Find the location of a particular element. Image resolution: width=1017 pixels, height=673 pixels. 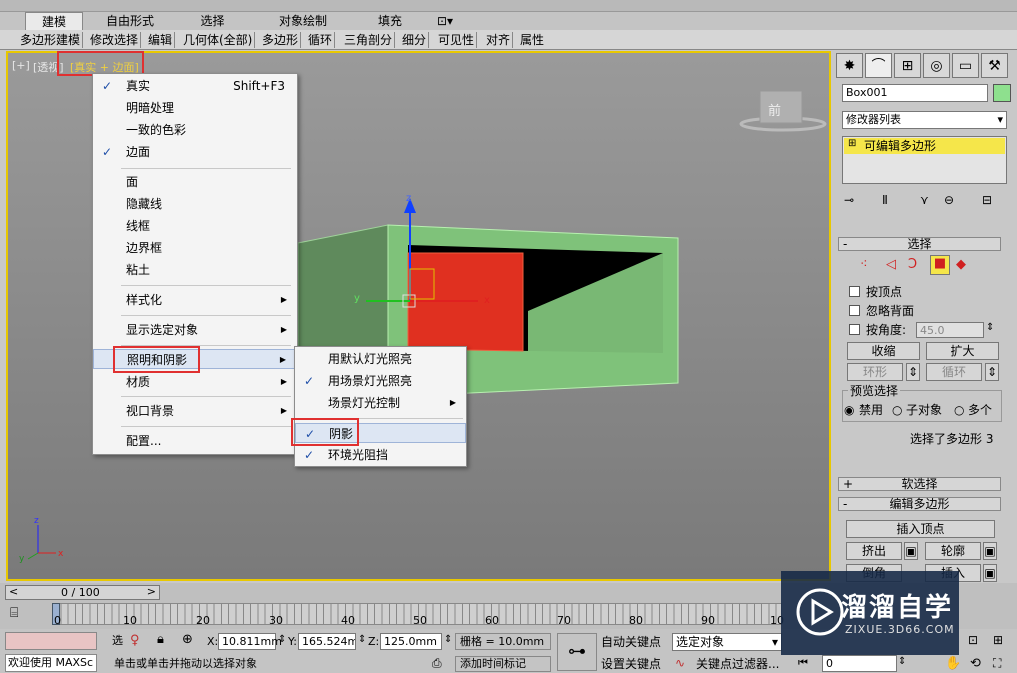

selection-rollout-header: - 选择 is located at coordinates (919, 244).